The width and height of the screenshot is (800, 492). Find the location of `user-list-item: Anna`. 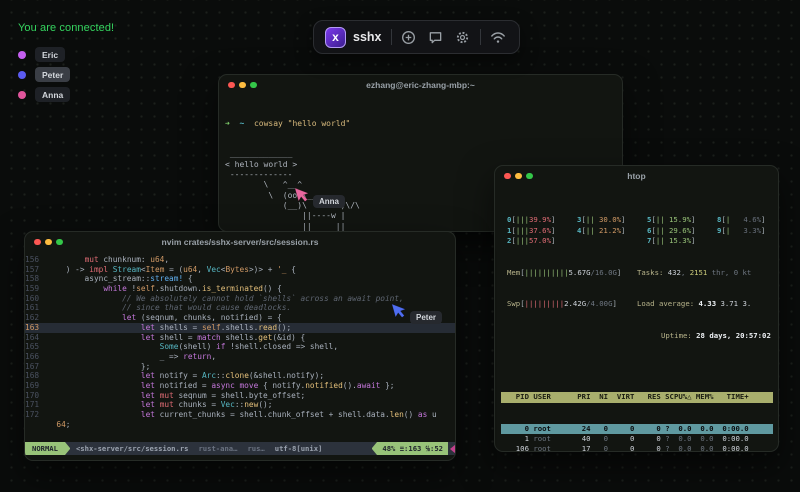

user-list-item: Anna is located at coordinates (66, 94).